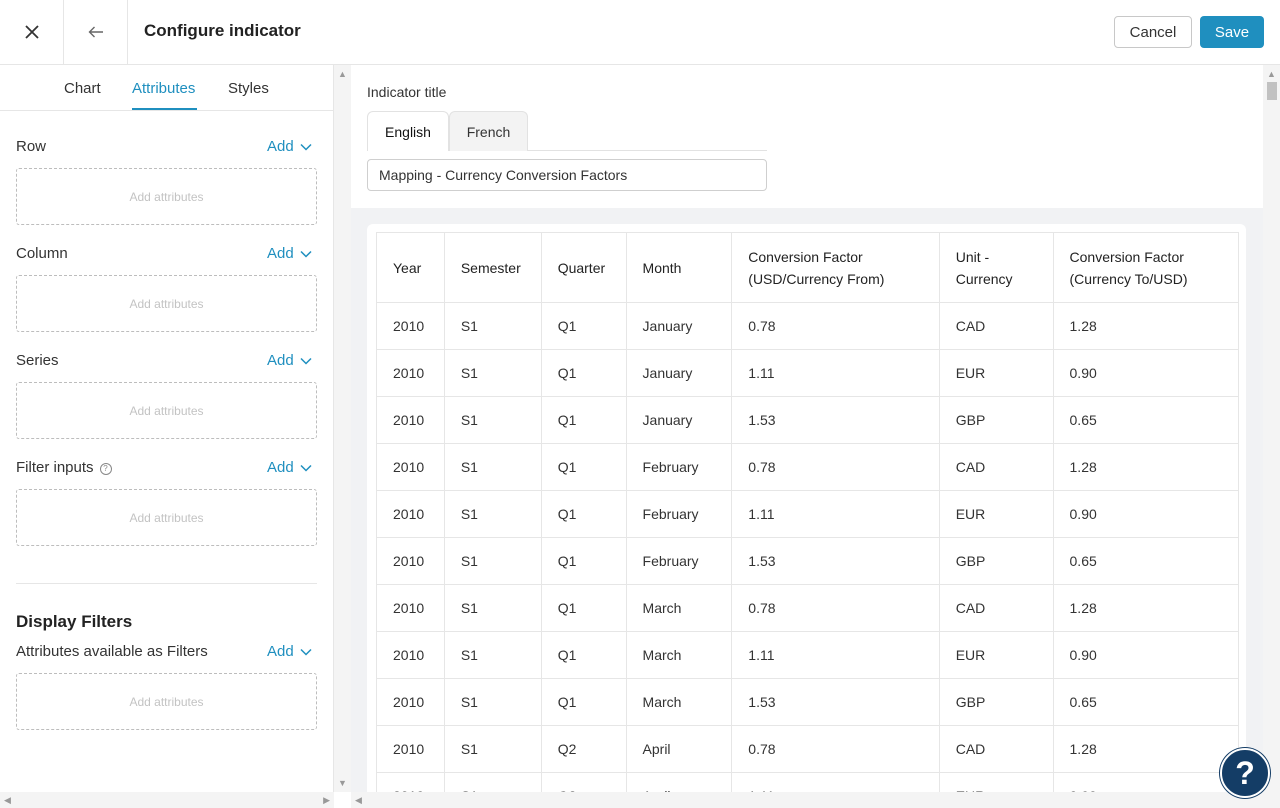  I want to click on series-dropzone: Add attributes, so click(166, 410).